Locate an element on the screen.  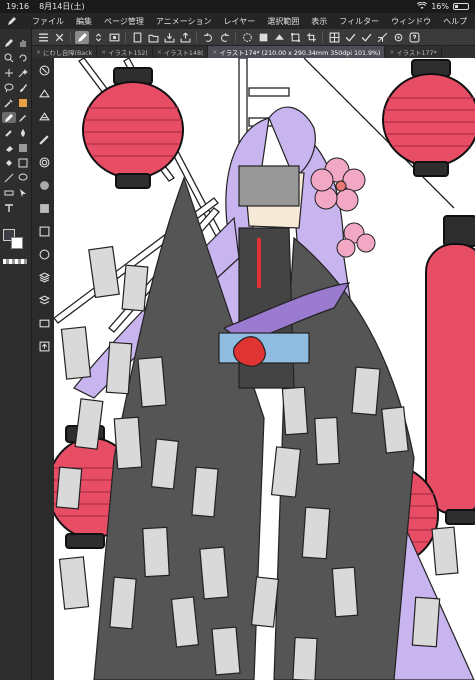
lantern-top-right is located at coordinates (428, 118).